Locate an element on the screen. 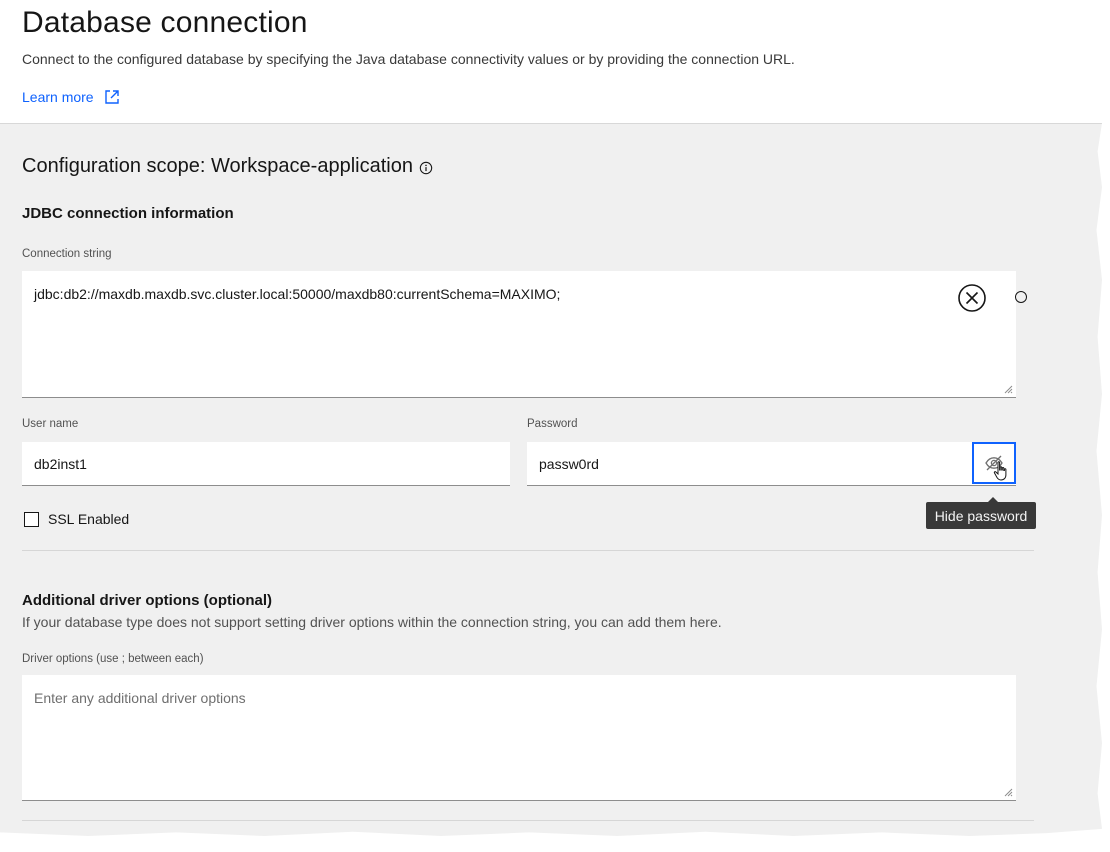 The image size is (1110, 852). page-title: Database connection is located at coordinates (165, 22).